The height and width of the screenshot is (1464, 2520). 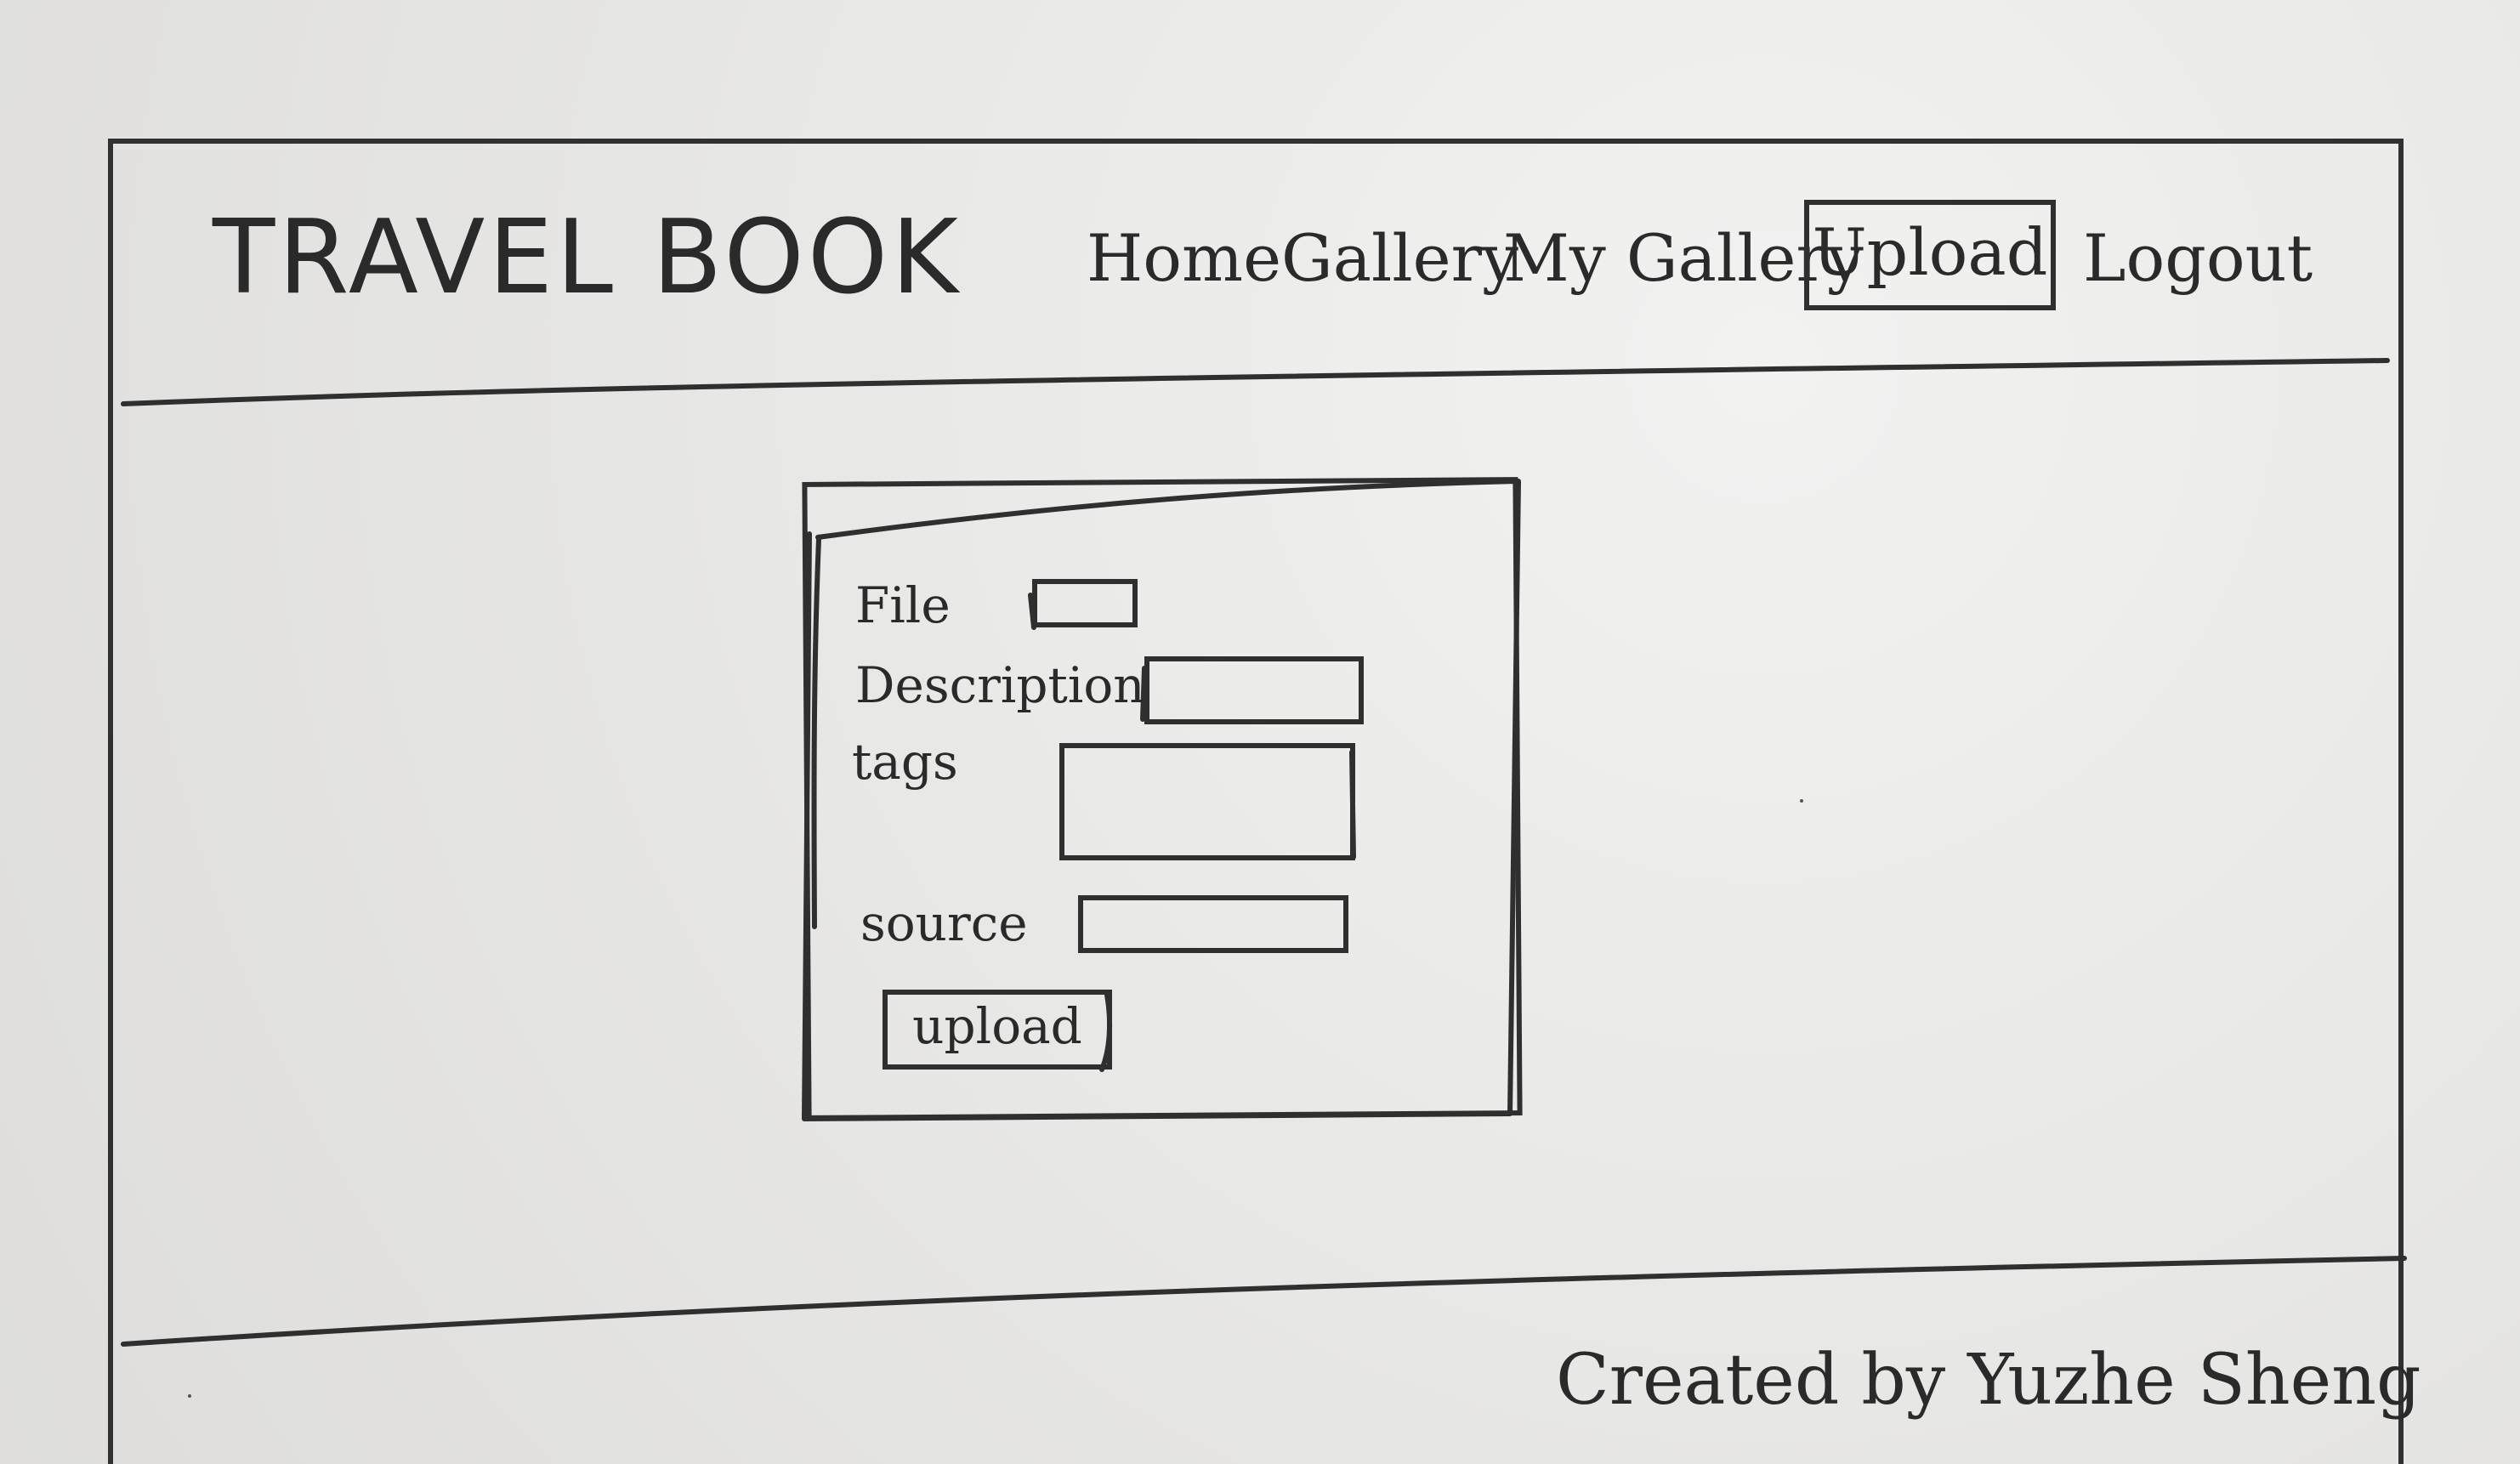 What do you see at coordinates (903, 605) in the screenshot?
I see `file-label: File` at bounding box center [903, 605].